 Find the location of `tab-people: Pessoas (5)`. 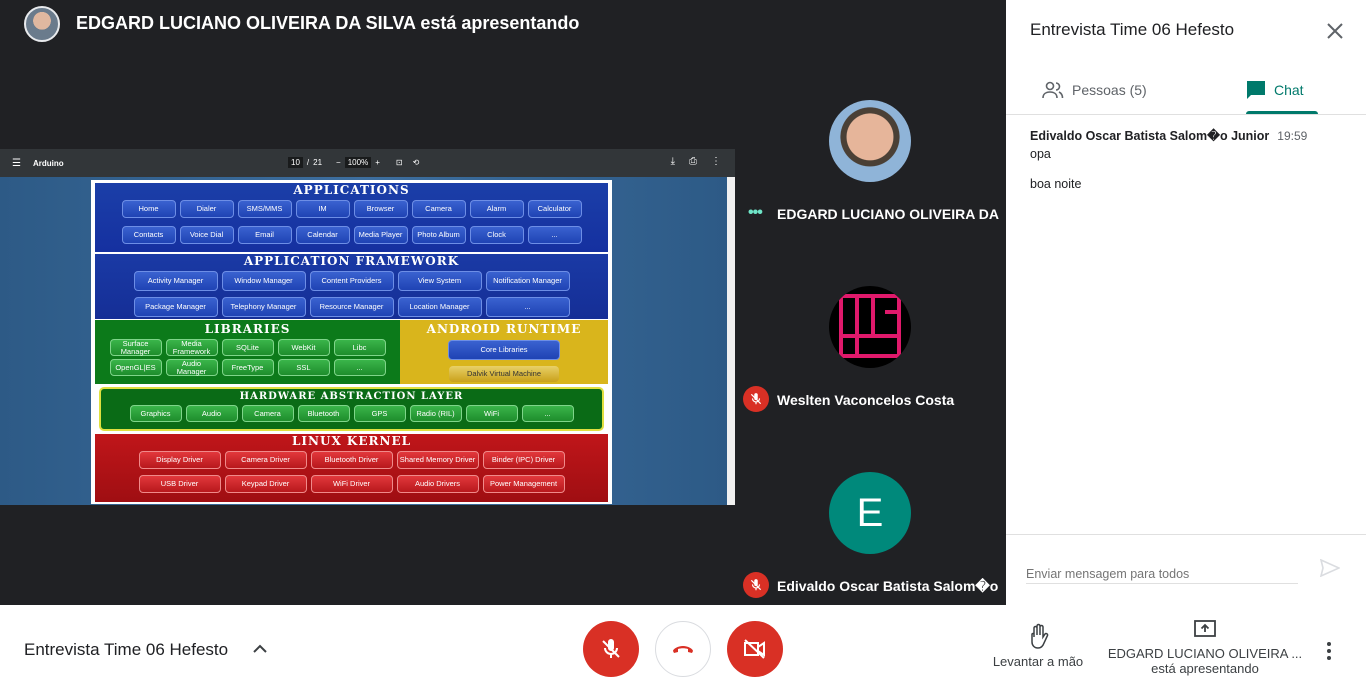

tab-people: Pessoas (5) is located at coordinates (1094, 90).